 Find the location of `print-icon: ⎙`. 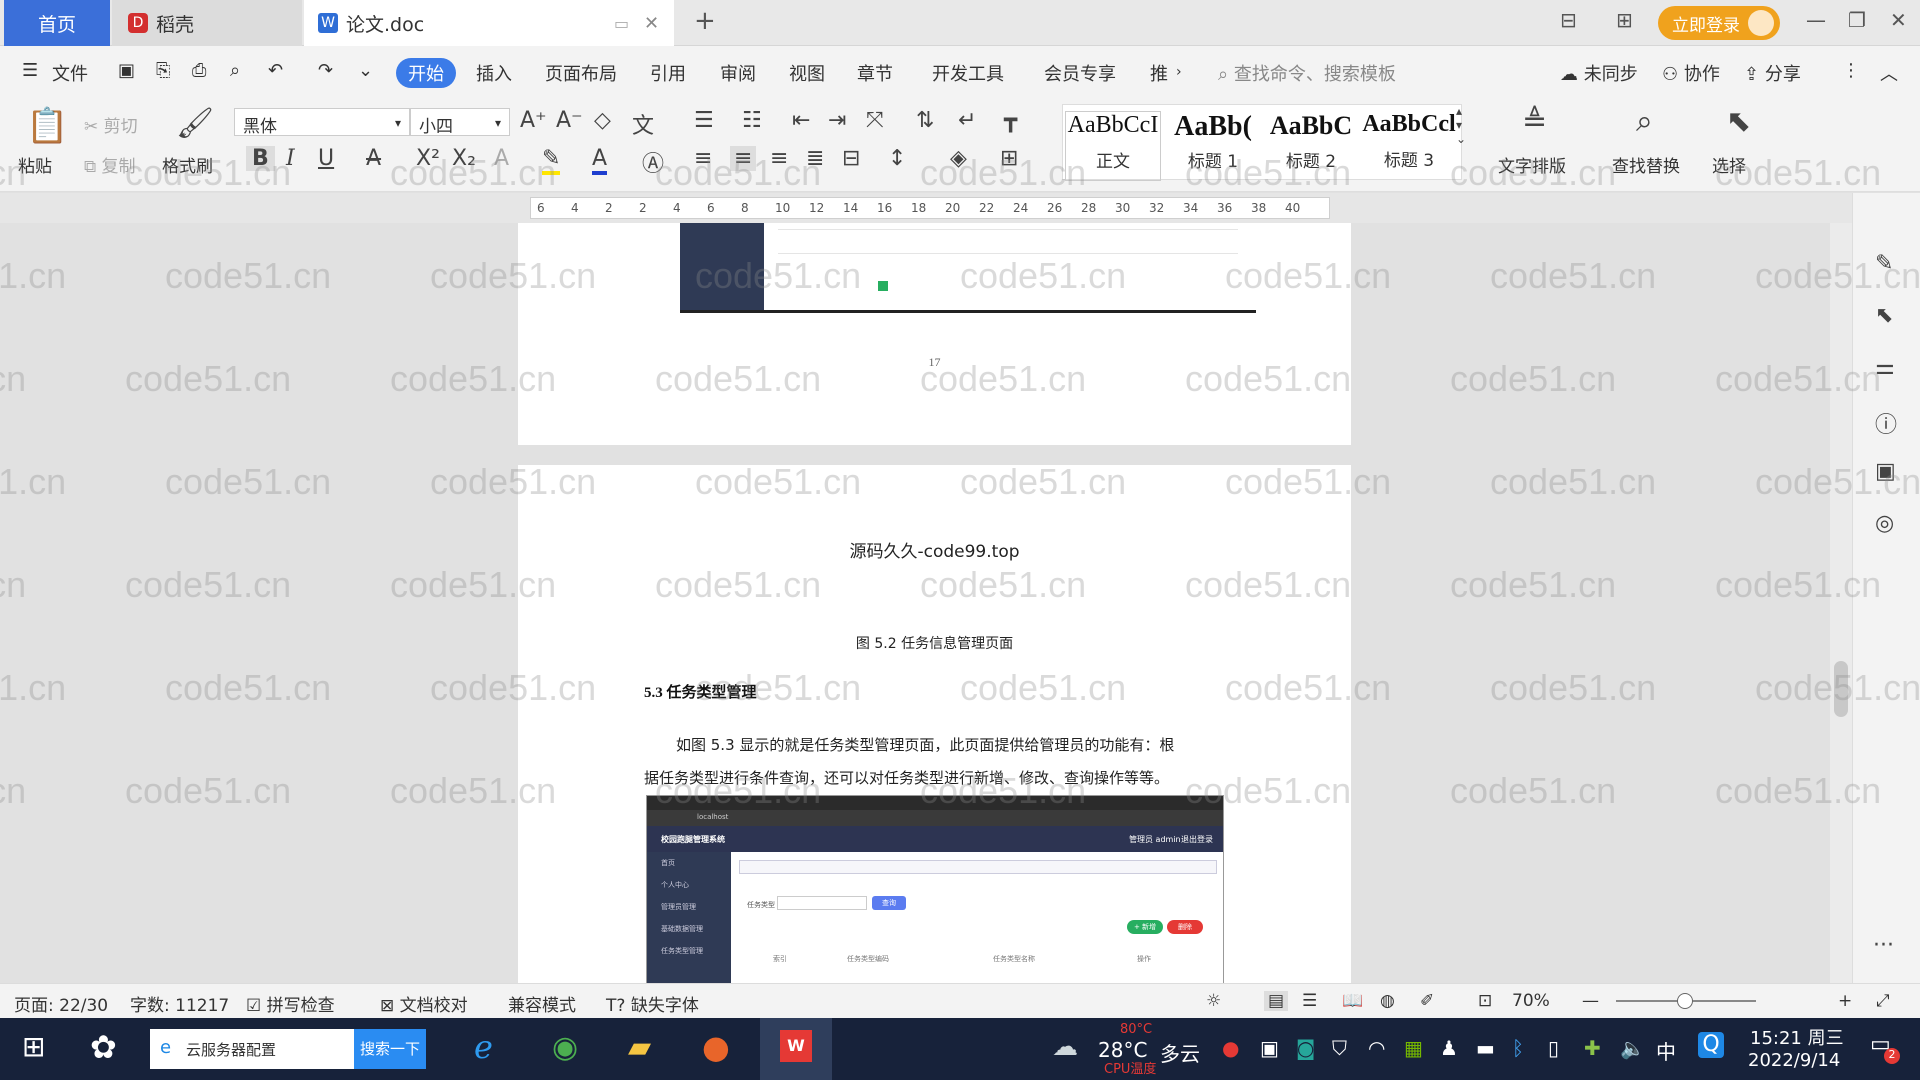

print-icon: ⎙ is located at coordinates (199, 70).